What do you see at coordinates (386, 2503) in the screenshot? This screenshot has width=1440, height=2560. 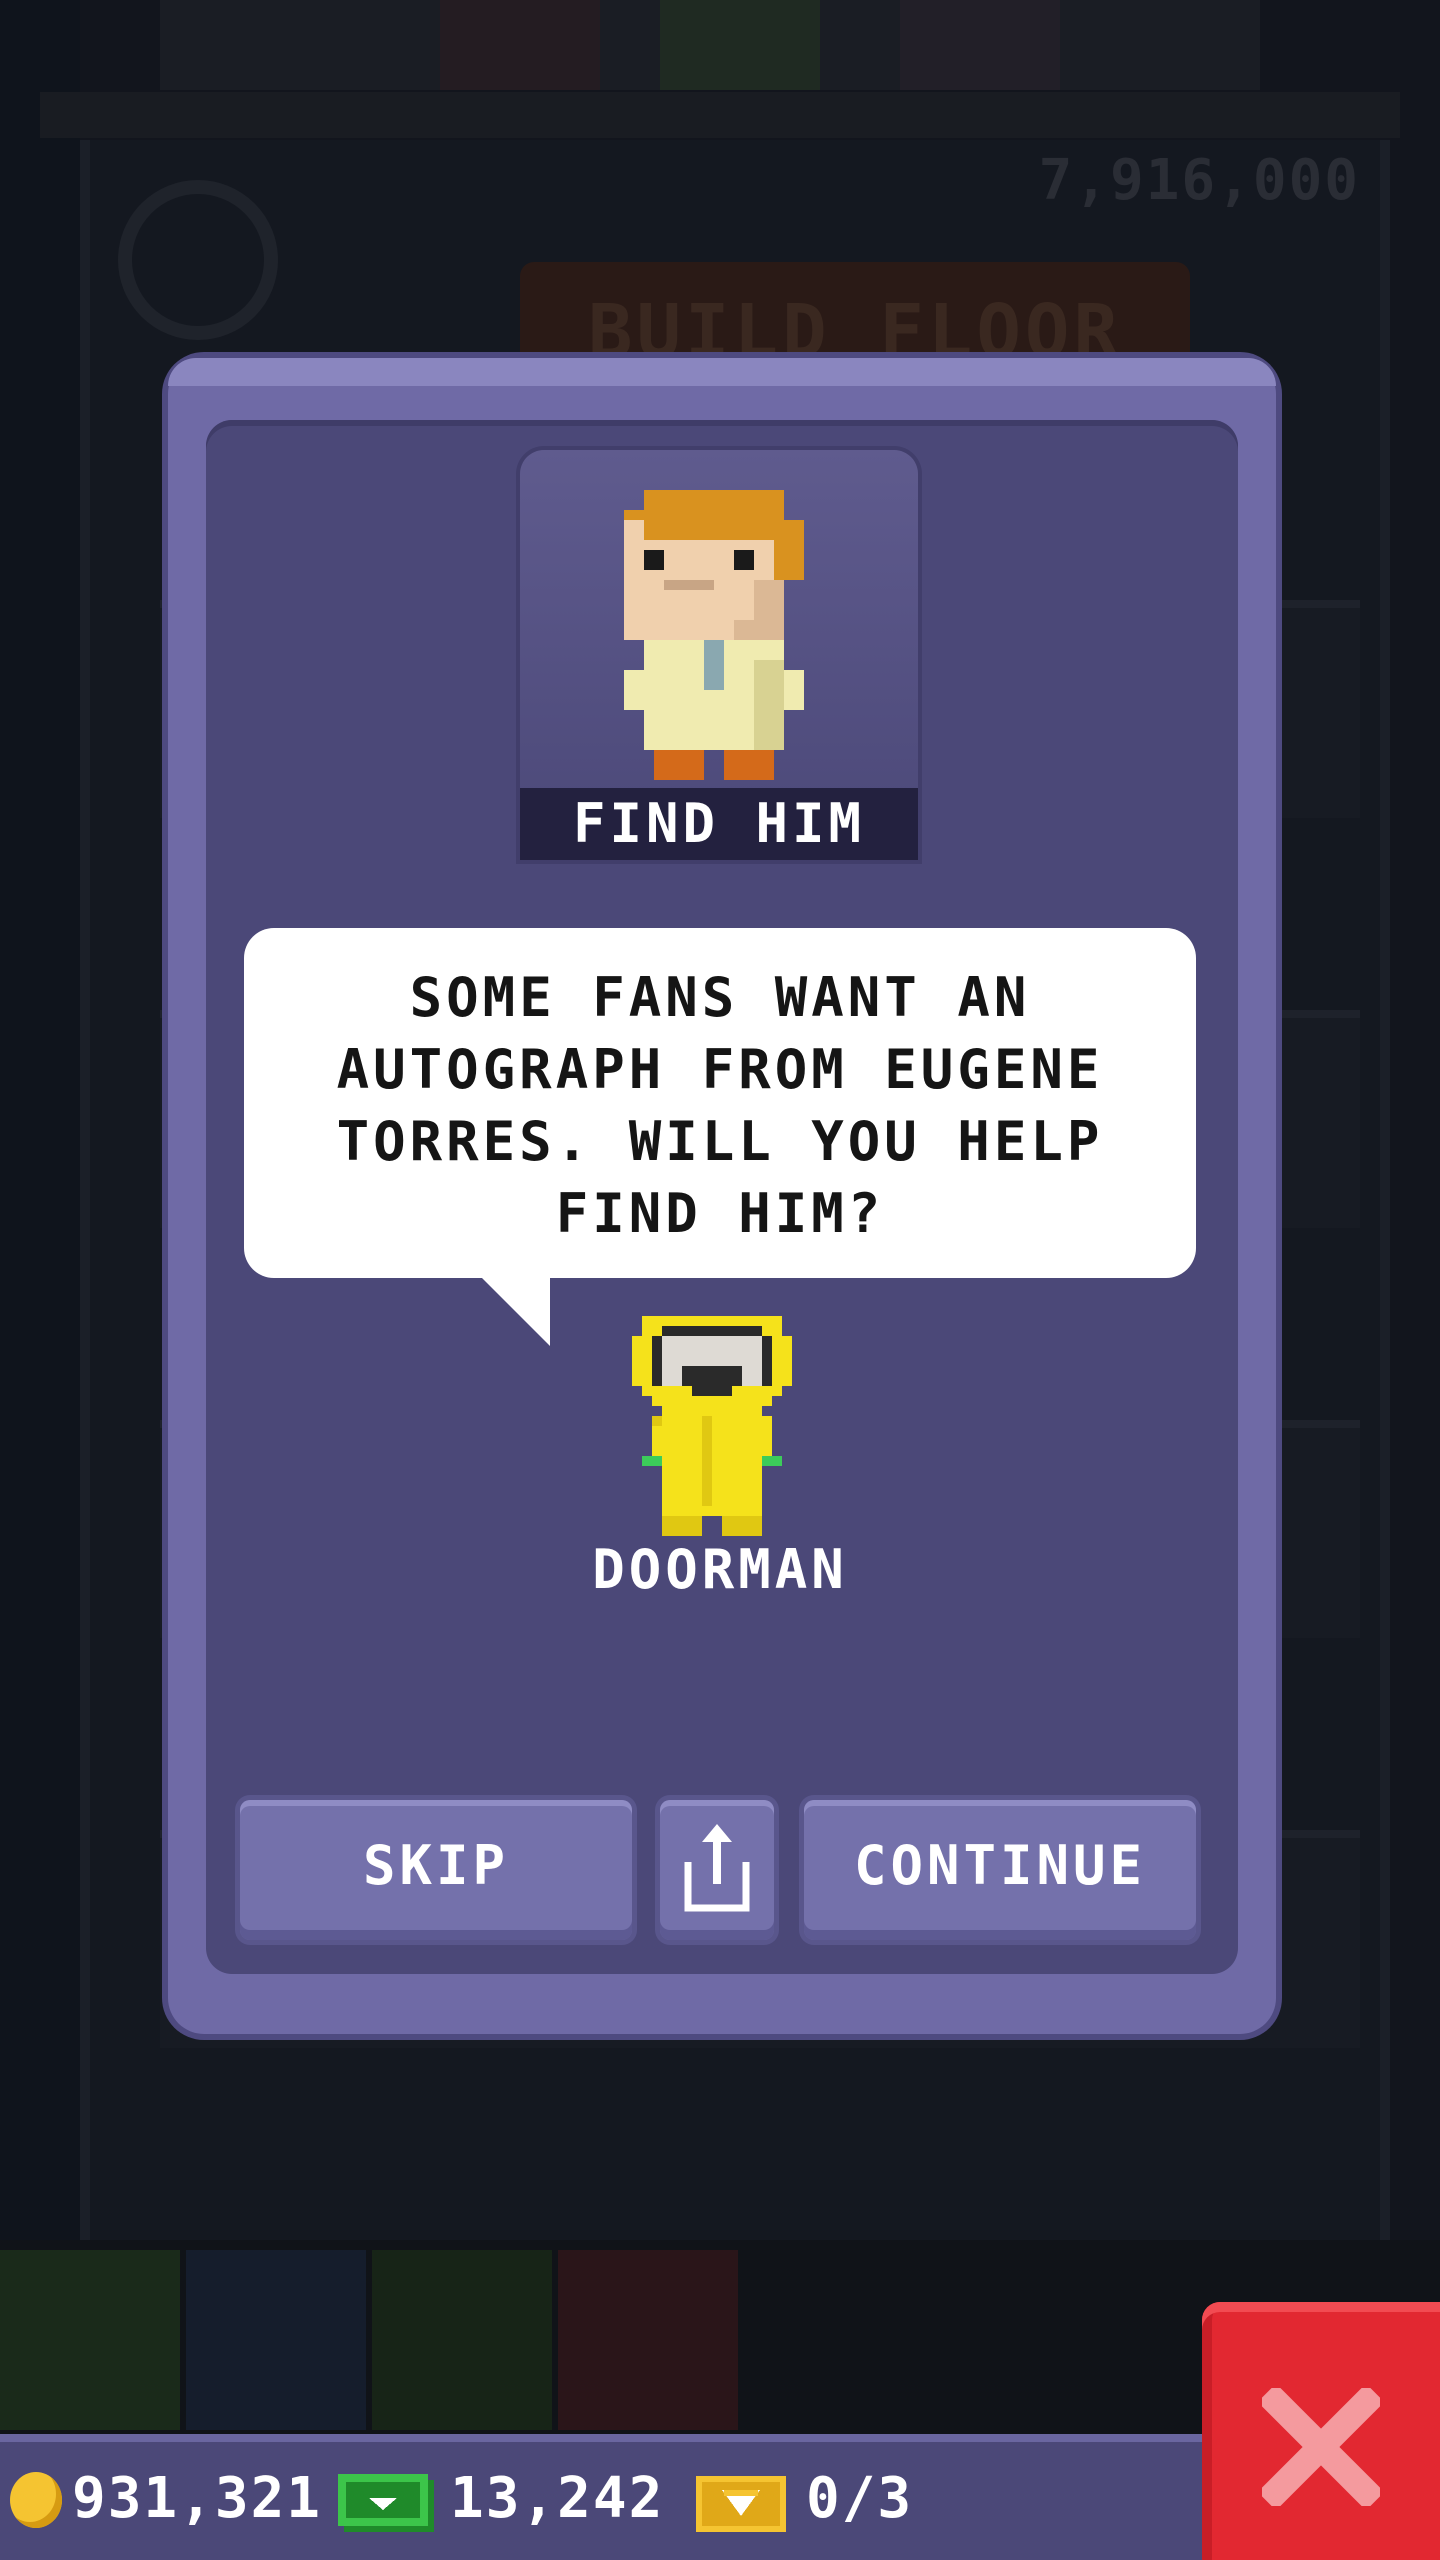 I see `tower-bux-icon` at bounding box center [386, 2503].